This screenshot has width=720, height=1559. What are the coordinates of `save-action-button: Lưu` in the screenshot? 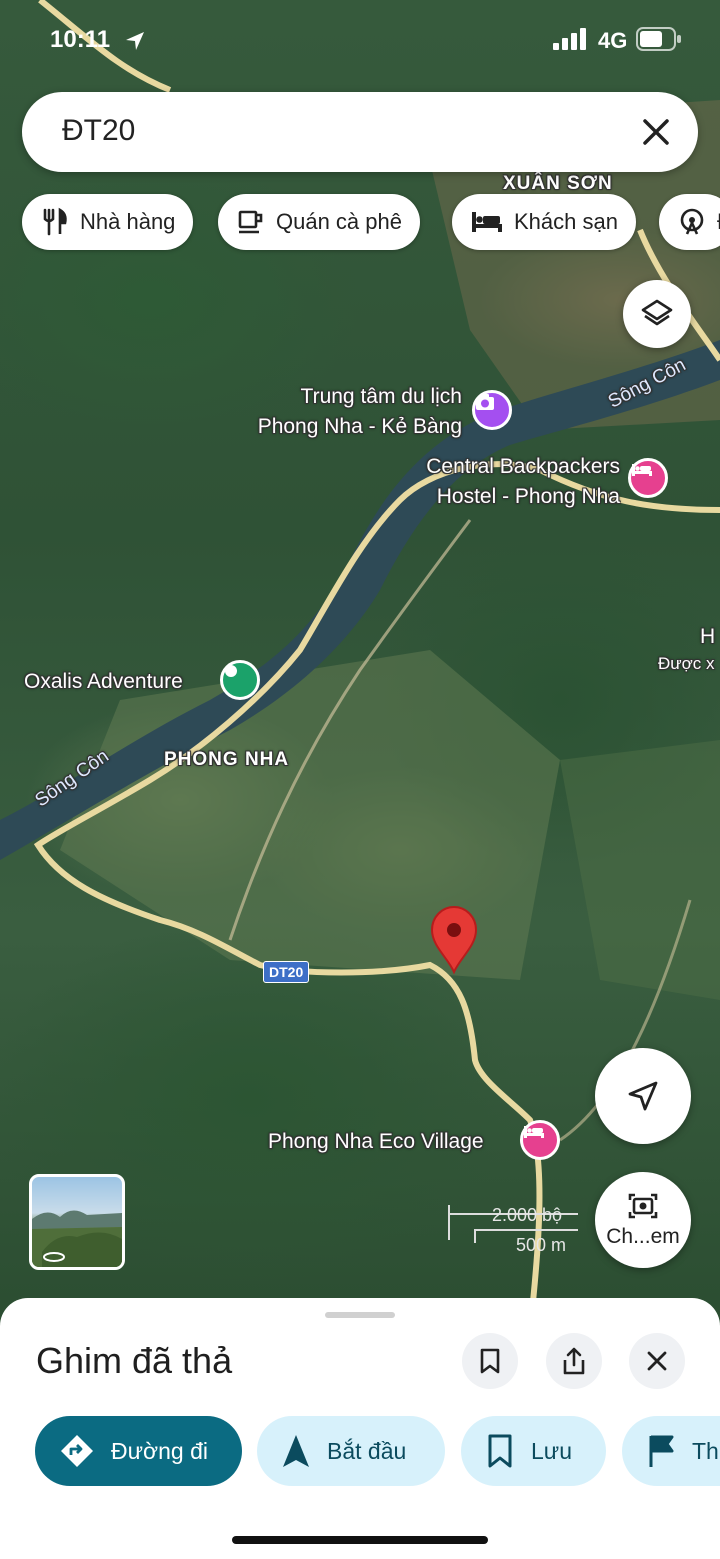 It's located at (533, 1451).